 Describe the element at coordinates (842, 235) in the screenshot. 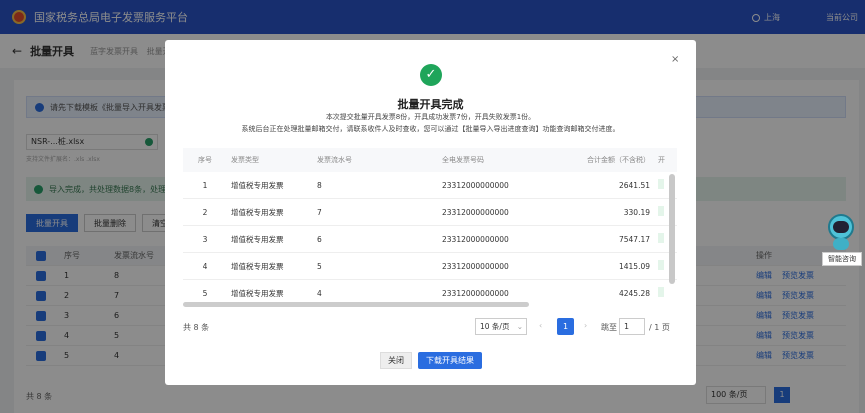

I see `smart-assistant: 智能咨询` at that location.